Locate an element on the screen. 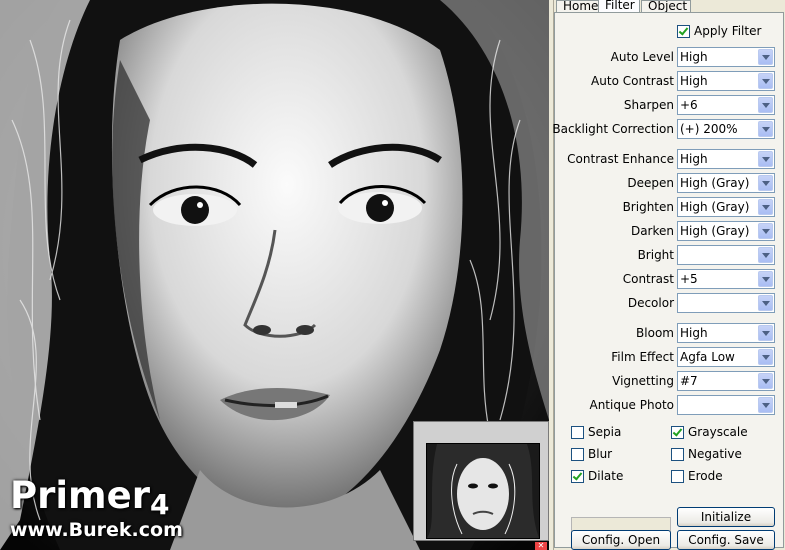 The width and height of the screenshot is (785, 550). darken-value: High (Gray) is located at coordinates (715, 231).